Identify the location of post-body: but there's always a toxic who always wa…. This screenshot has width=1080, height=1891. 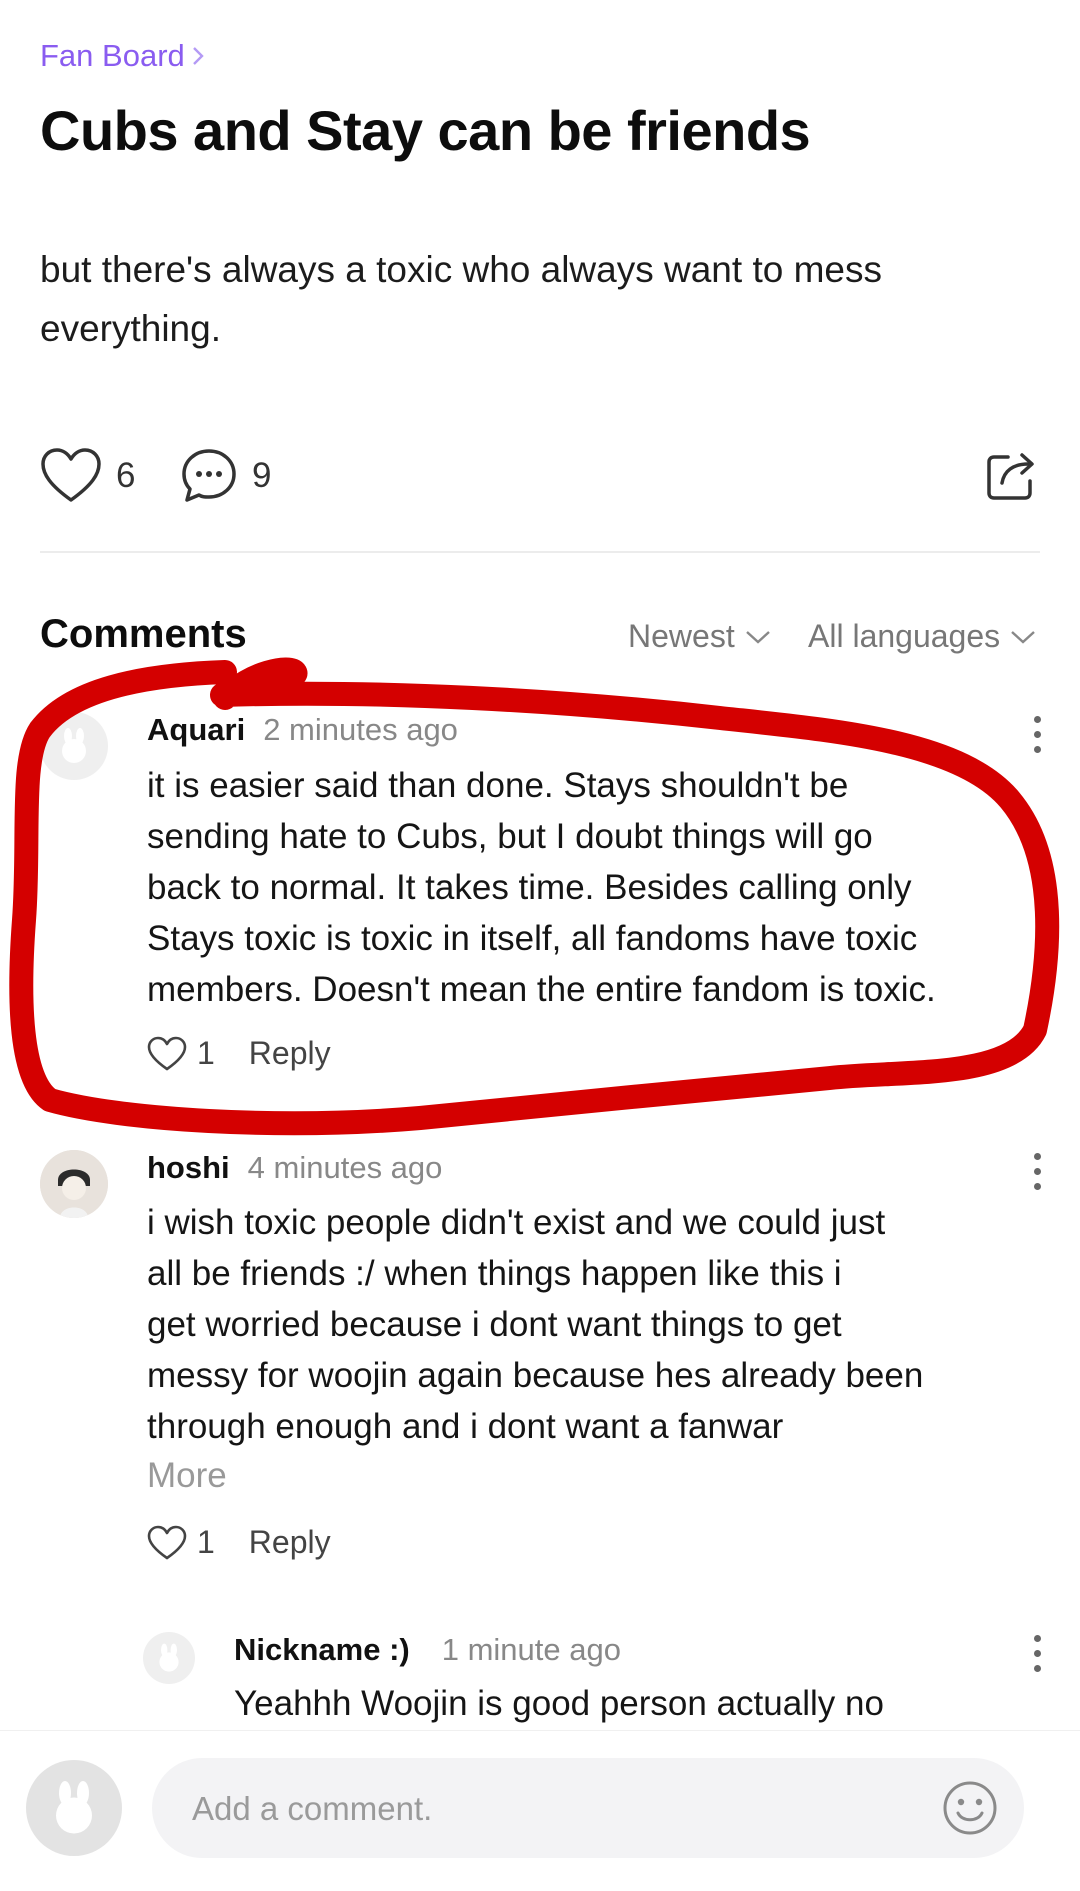
(461, 299).